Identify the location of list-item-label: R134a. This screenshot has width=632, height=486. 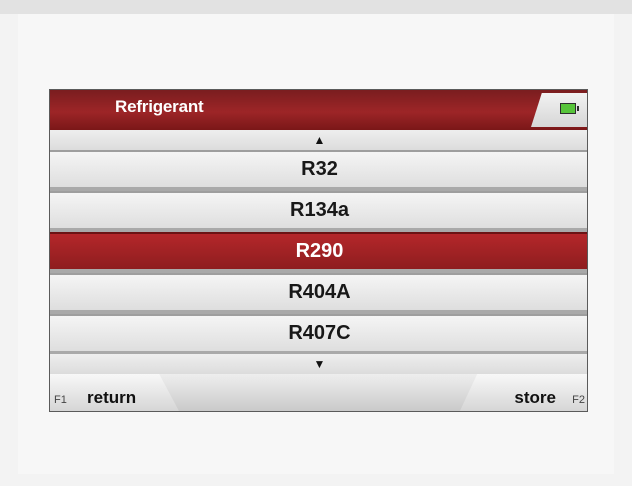
(319, 210).